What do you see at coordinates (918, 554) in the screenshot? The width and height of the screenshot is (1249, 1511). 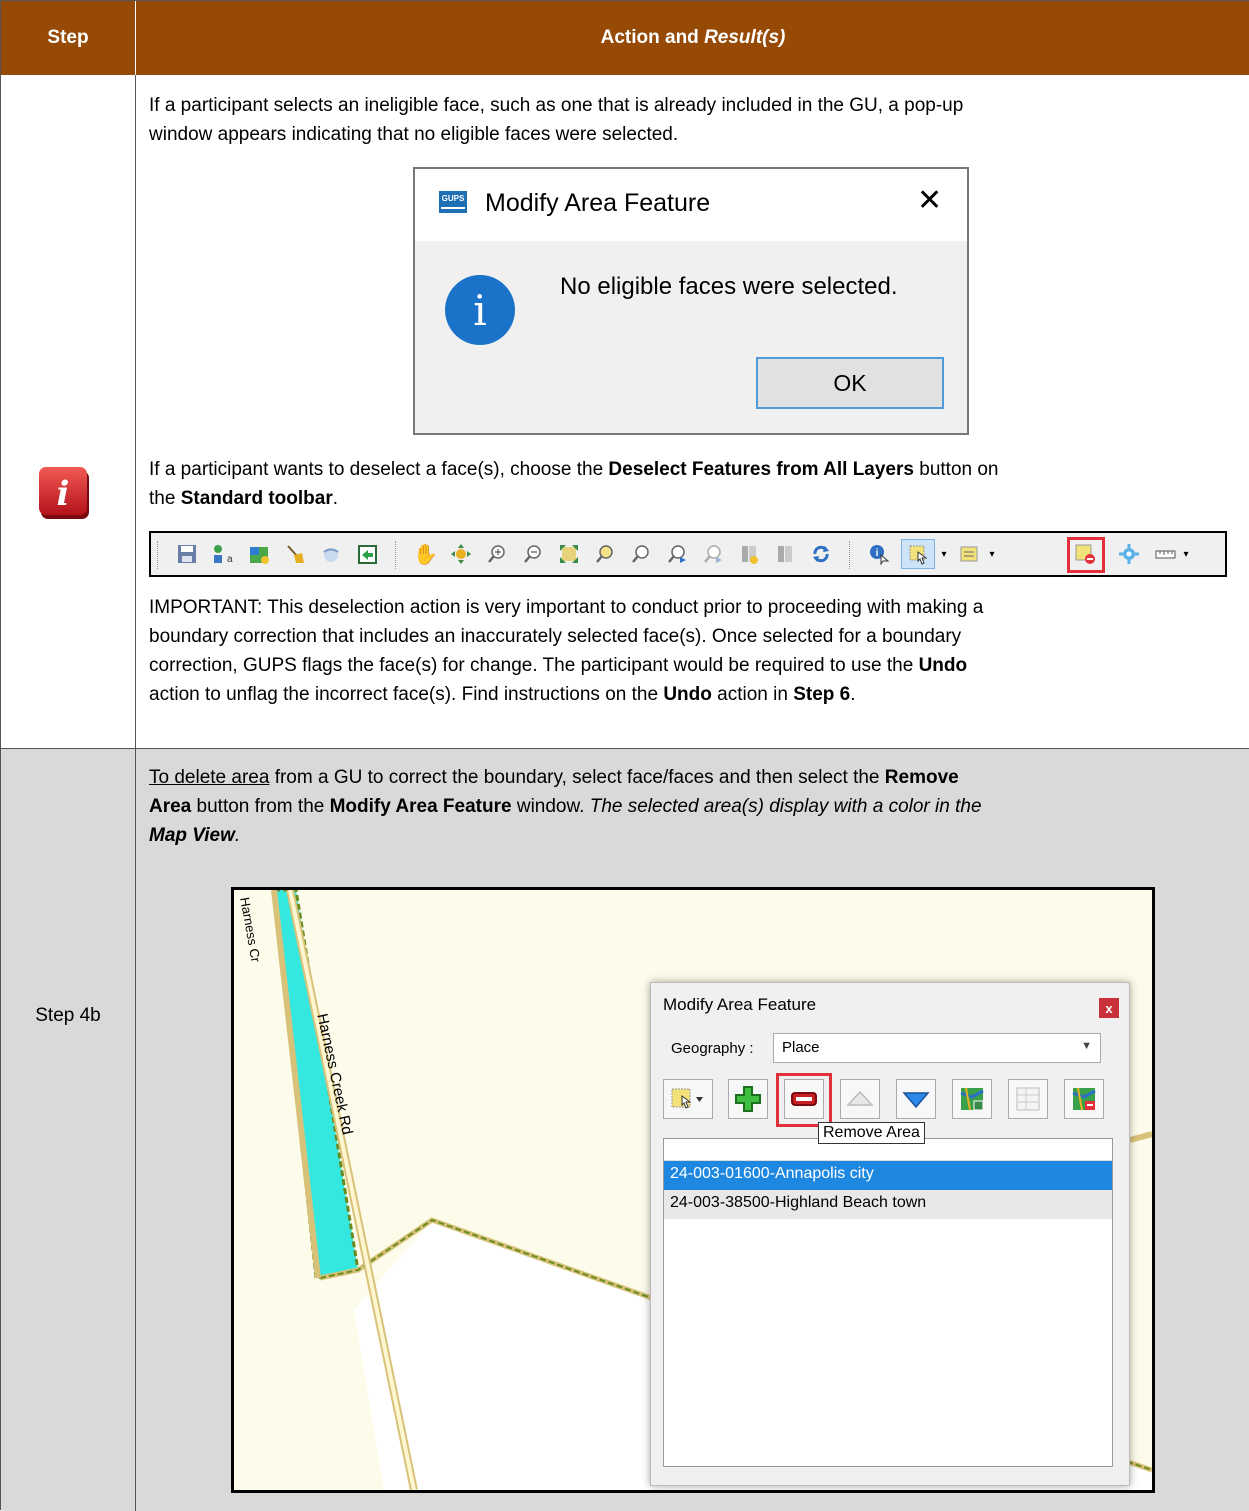 I see `select-features-icon` at bounding box center [918, 554].